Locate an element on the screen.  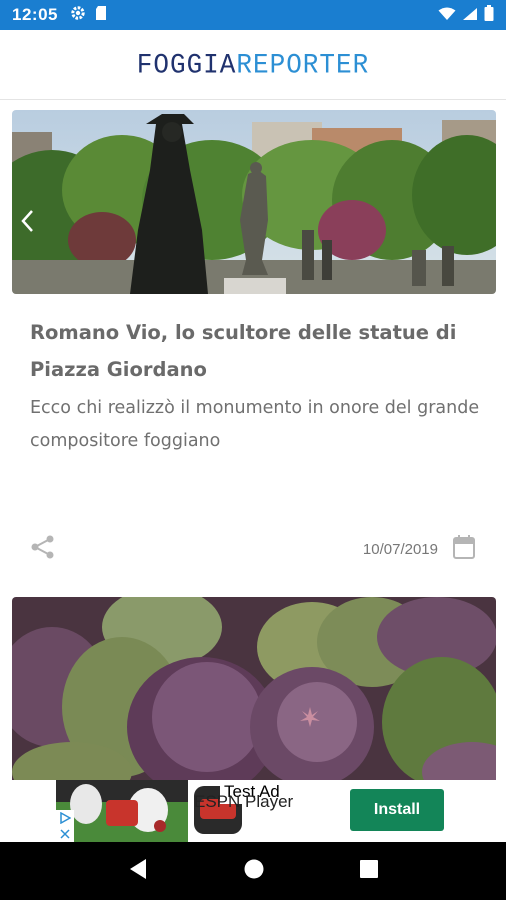
install-button: Install is located at coordinates (397, 810).